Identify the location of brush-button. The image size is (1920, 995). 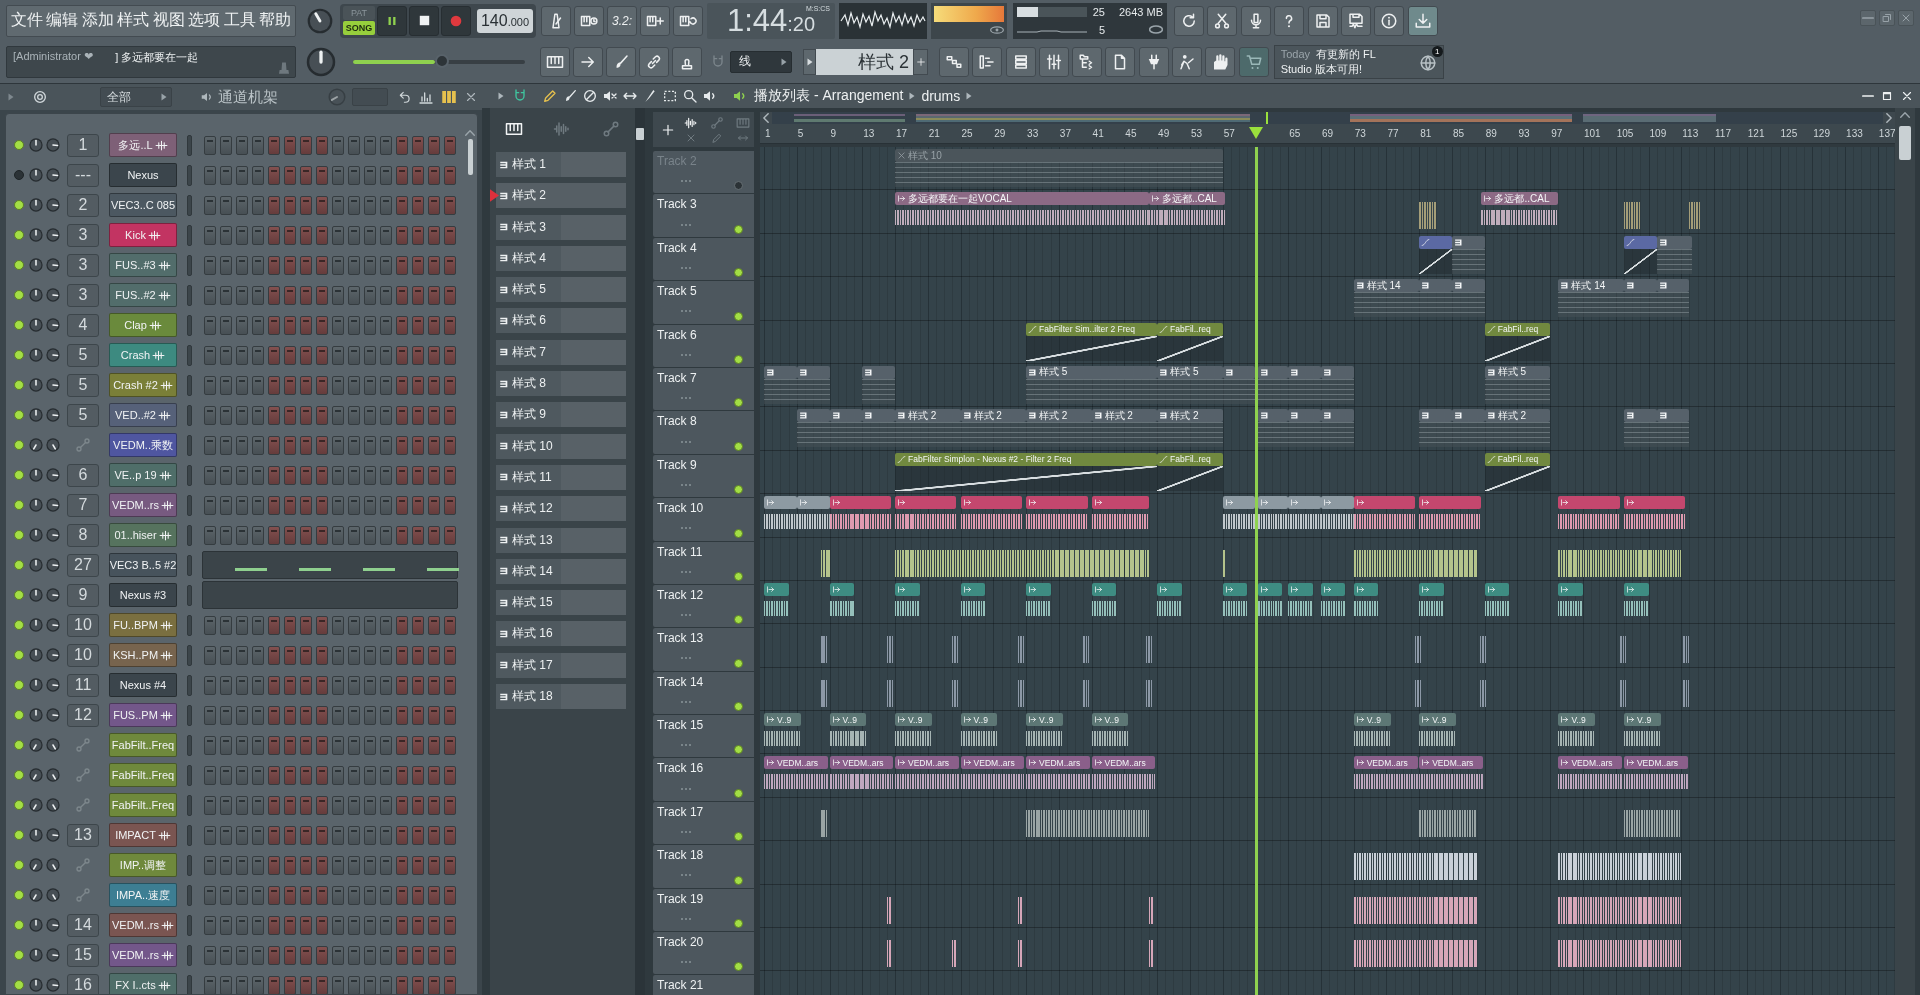
(621, 61).